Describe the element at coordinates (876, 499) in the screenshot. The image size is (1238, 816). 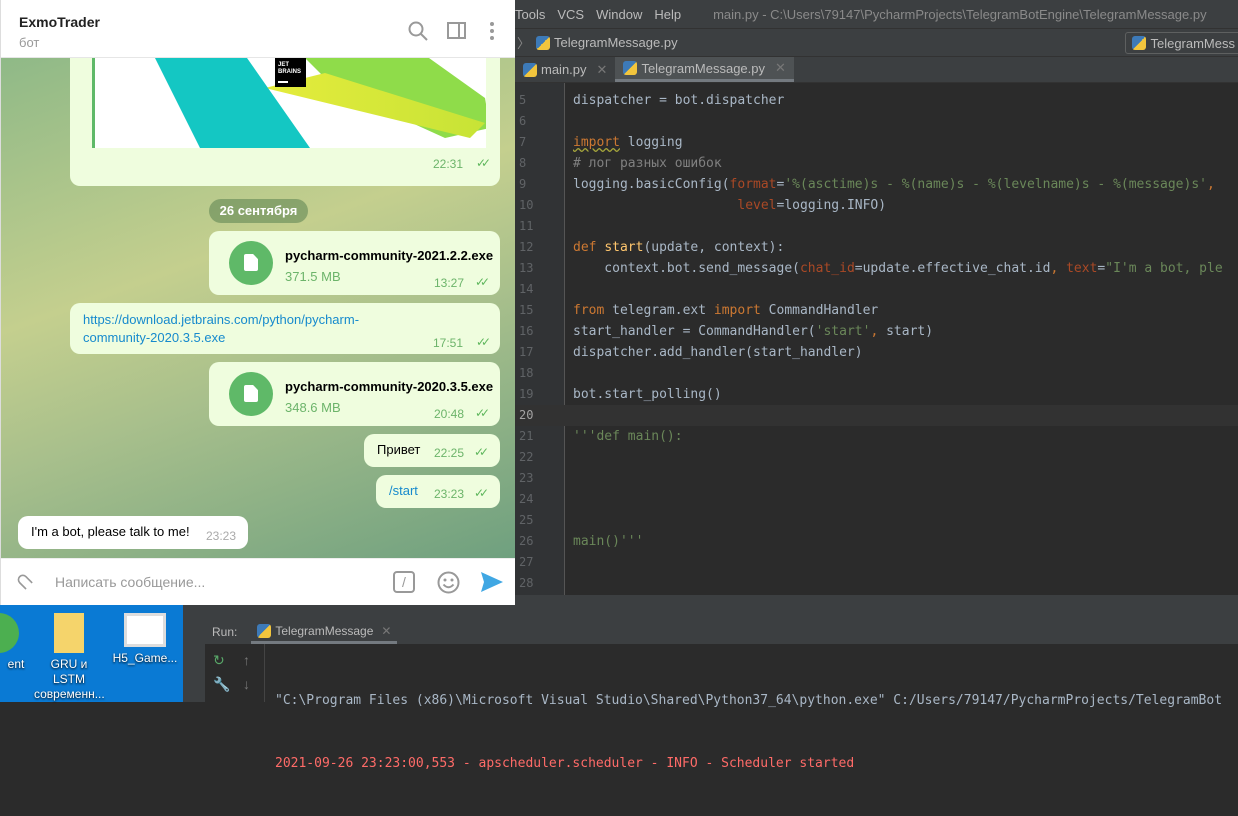
I see `code-line: 24` at that location.